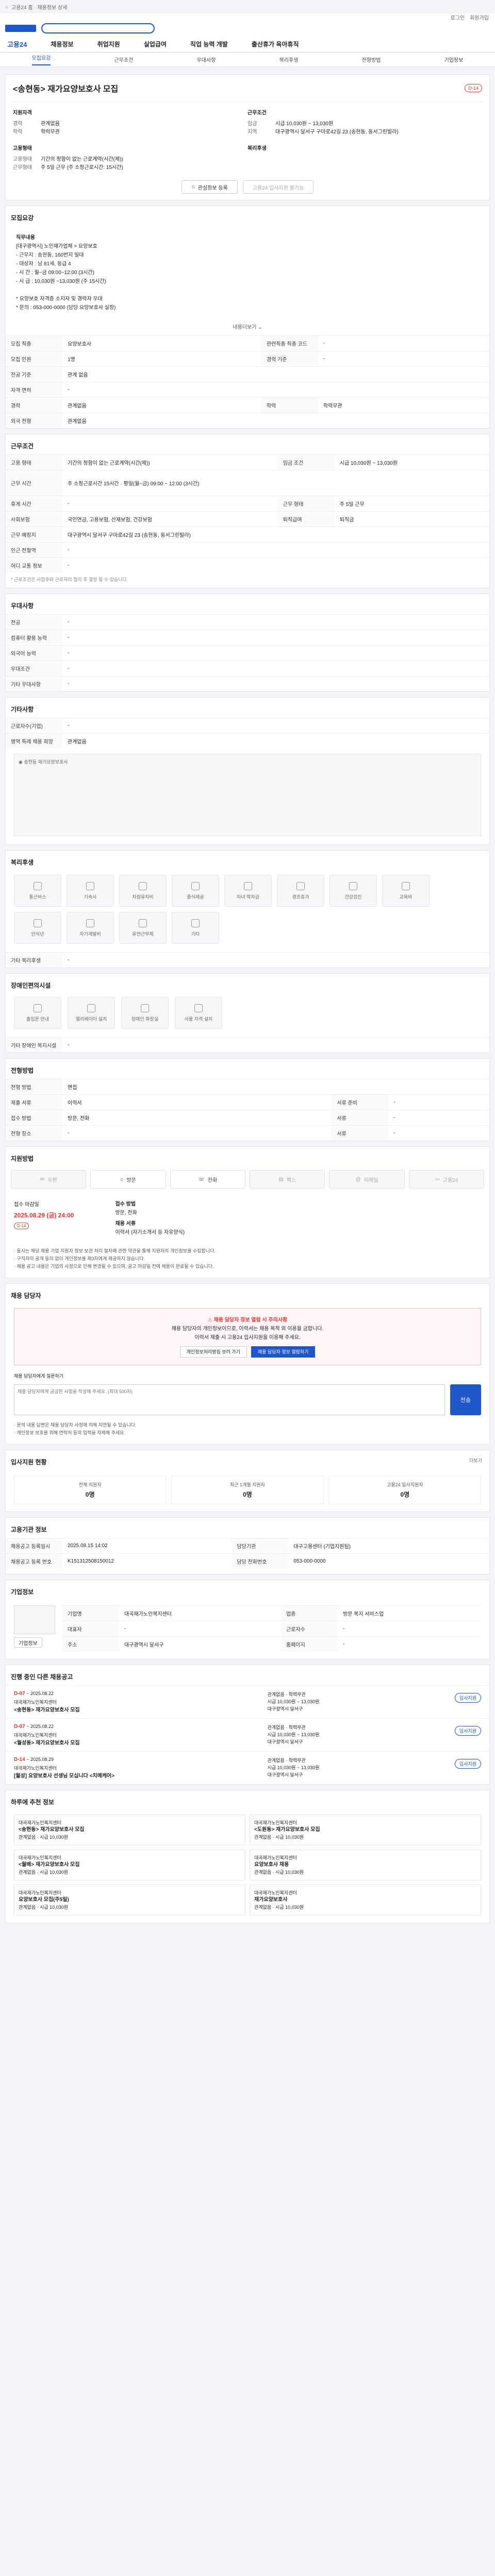 The image size is (495, 2576). What do you see at coordinates (18, 124) in the screenshot?
I see `kv-label: 경력` at bounding box center [18, 124].